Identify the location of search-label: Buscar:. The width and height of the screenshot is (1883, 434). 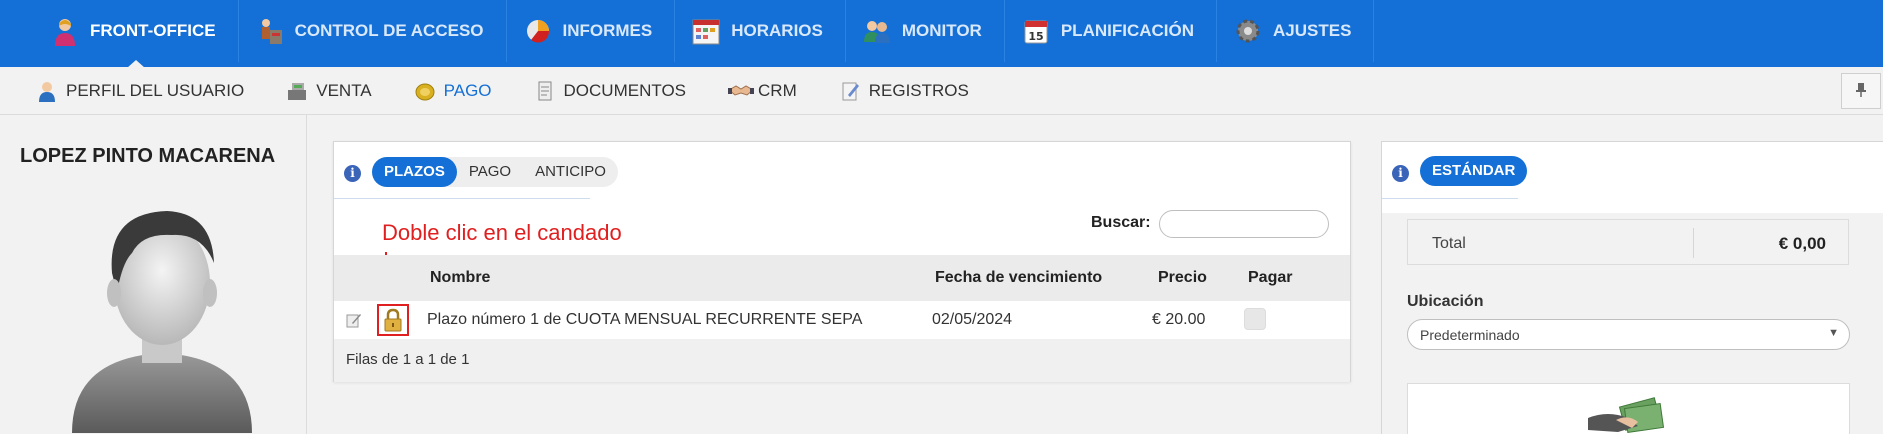
(1121, 222).